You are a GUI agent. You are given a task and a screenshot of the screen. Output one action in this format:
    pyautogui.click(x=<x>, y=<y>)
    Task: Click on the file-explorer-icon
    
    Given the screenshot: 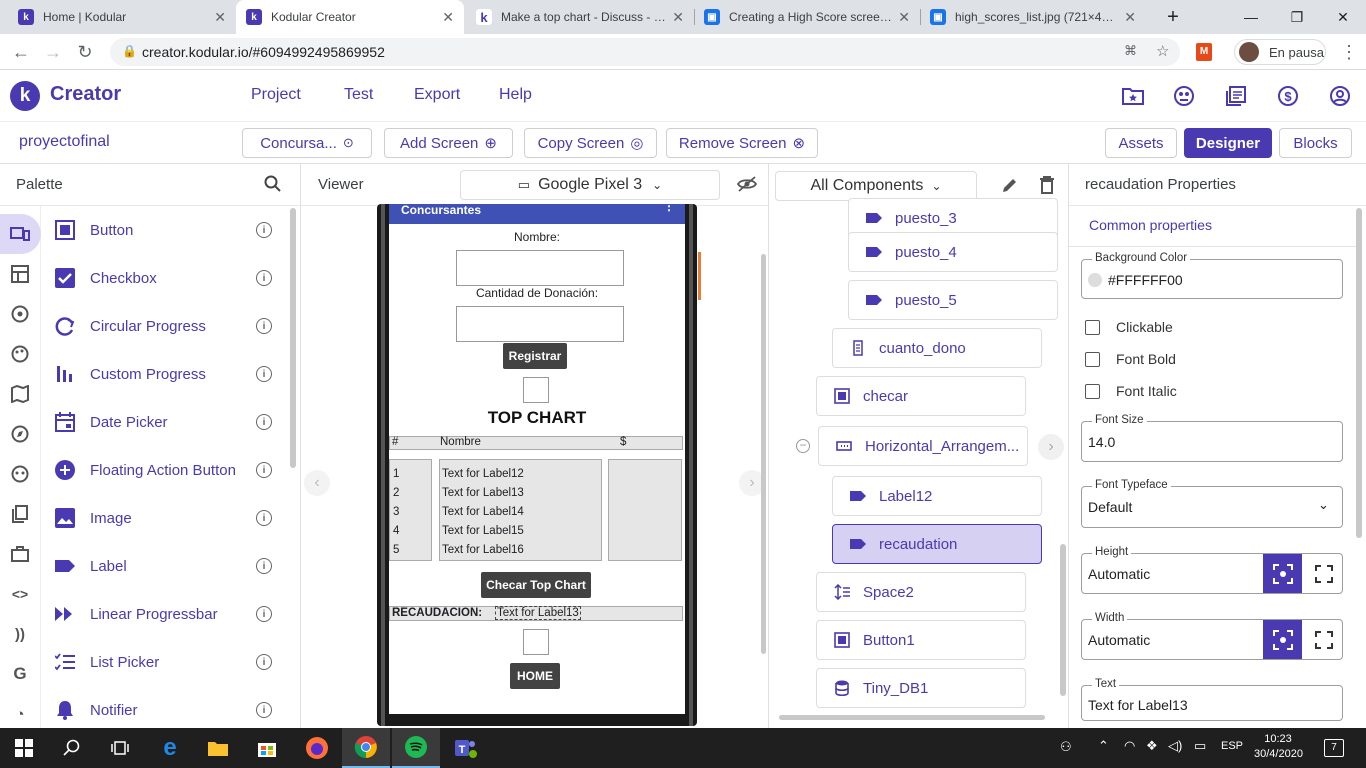 What is the action you would take?
    pyautogui.click(x=218, y=748)
    